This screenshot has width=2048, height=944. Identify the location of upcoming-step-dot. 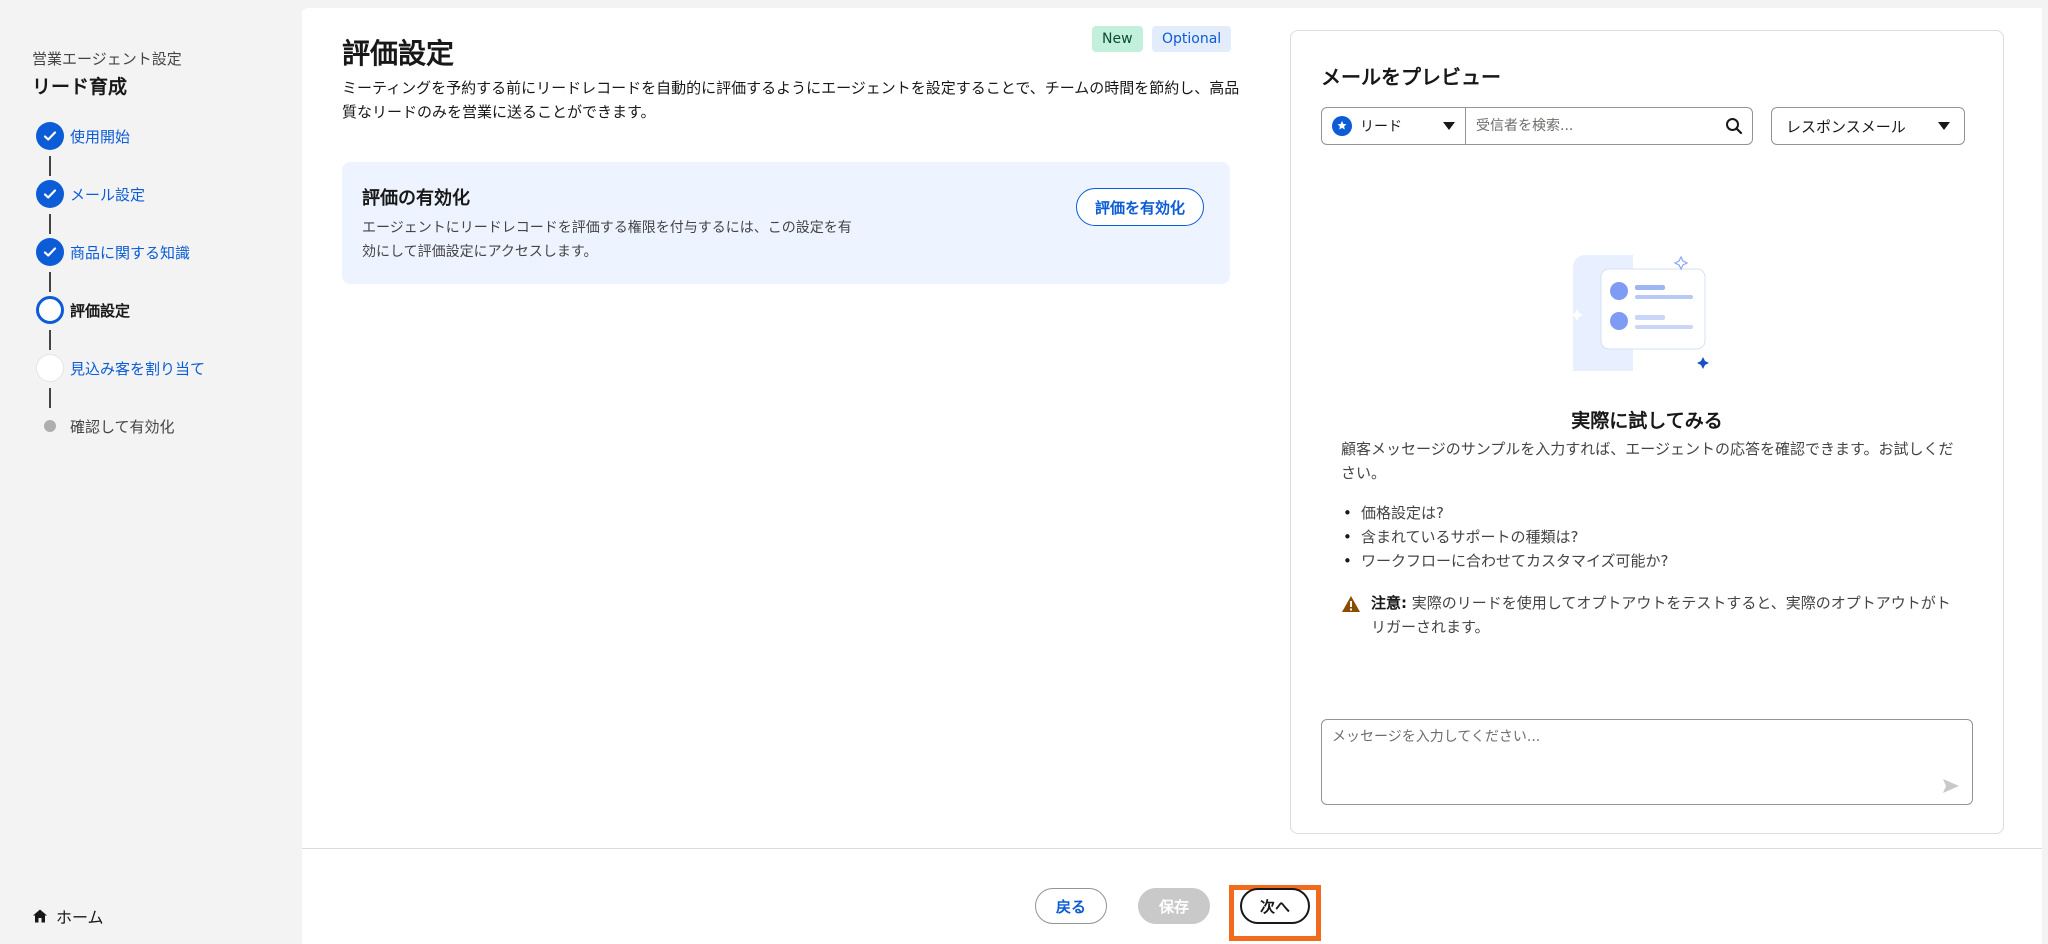
(50, 426).